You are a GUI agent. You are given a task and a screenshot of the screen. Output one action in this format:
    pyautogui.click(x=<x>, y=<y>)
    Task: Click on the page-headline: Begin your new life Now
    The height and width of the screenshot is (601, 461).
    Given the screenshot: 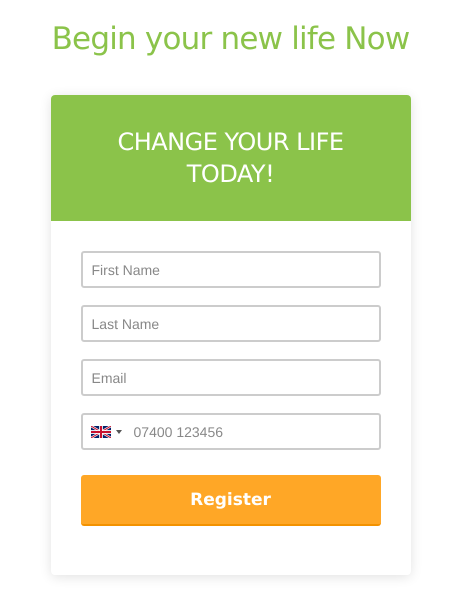 What is the action you would take?
    pyautogui.click(x=231, y=39)
    